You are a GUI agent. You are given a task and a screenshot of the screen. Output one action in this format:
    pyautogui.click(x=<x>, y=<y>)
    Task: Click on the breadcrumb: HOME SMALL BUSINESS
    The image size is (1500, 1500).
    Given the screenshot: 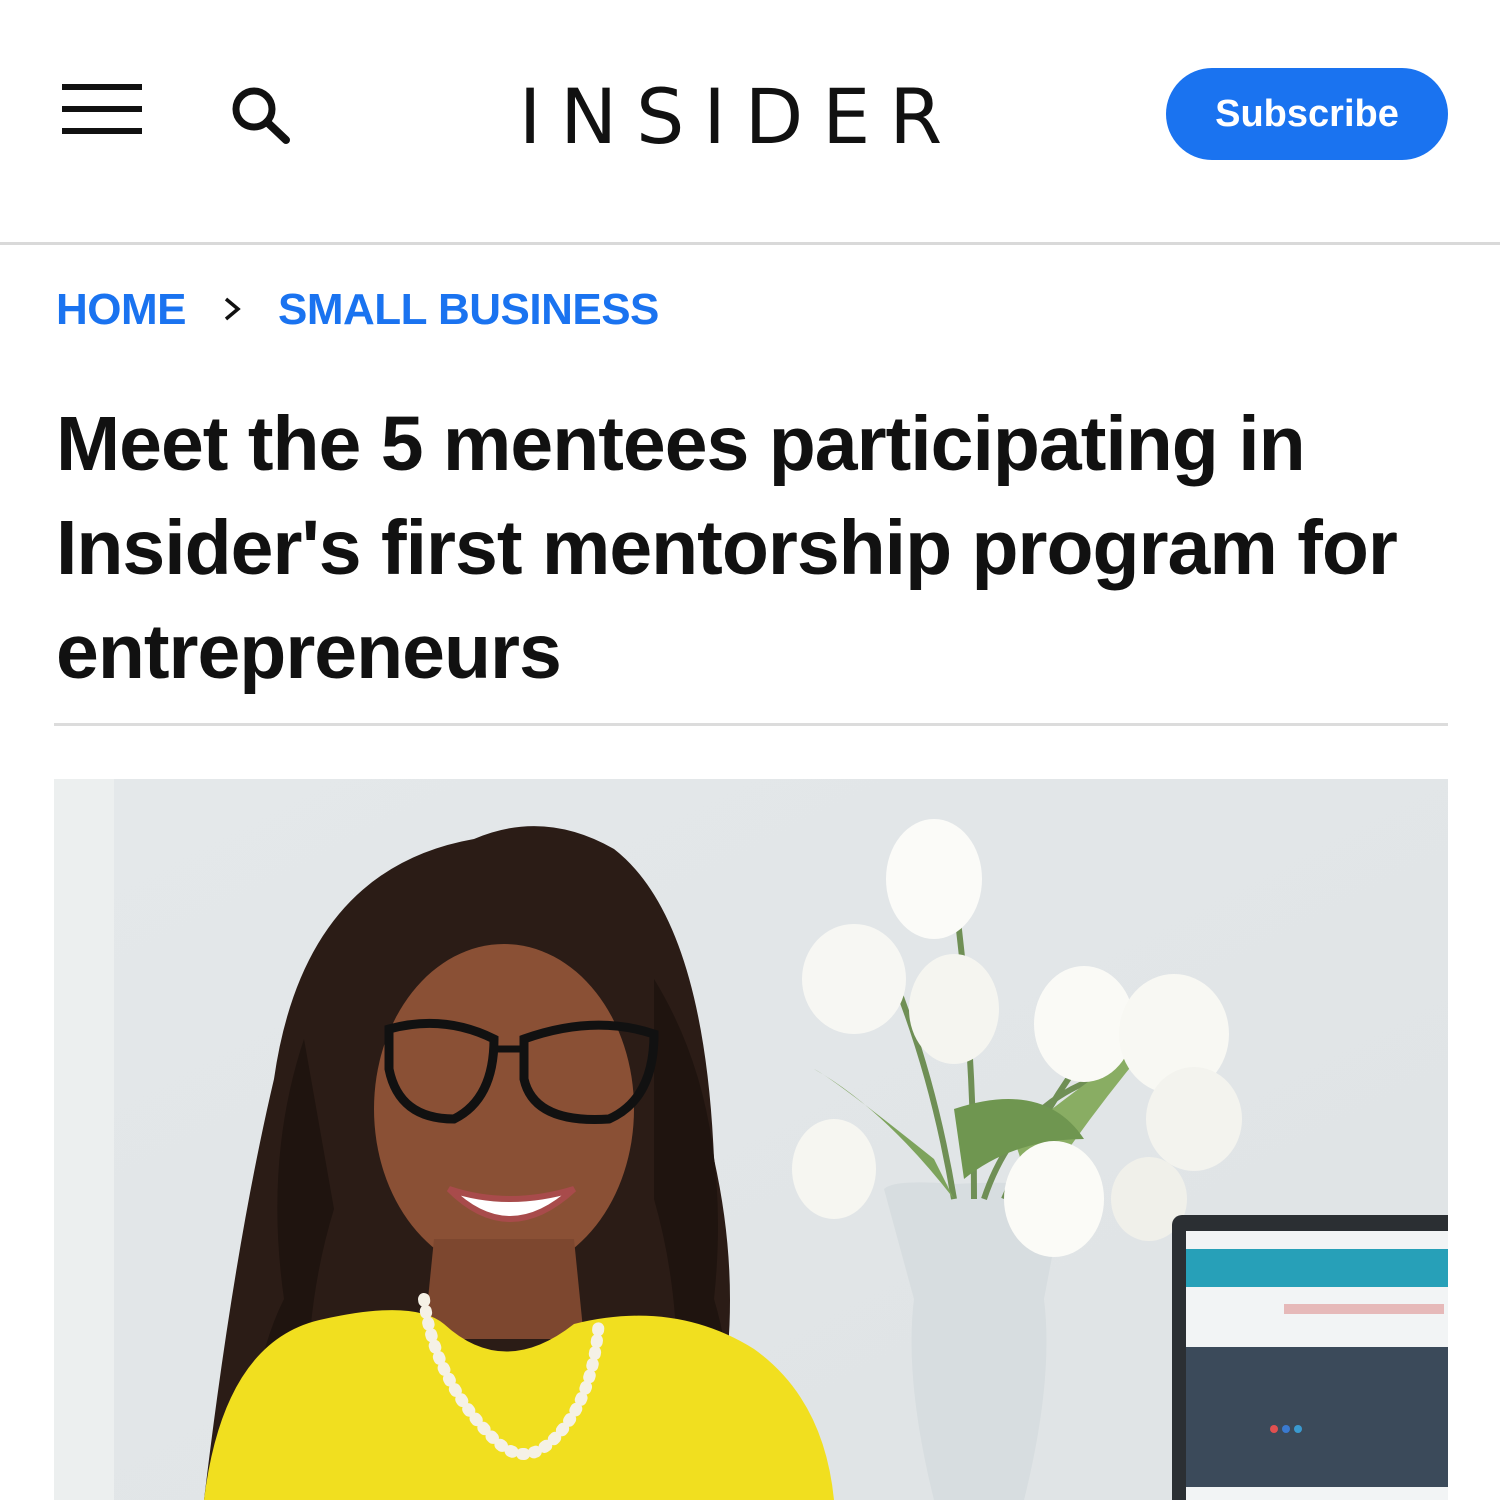 What is the action you would take?
    pyautogui.click(x=357, y=310)
    